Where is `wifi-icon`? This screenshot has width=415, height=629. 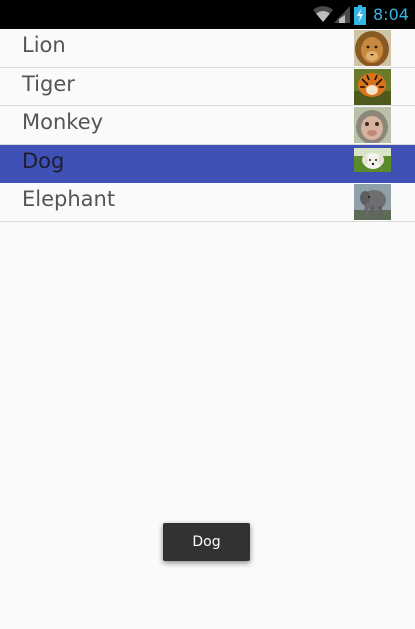
wifi-icon is located at coordinates (323, 17).